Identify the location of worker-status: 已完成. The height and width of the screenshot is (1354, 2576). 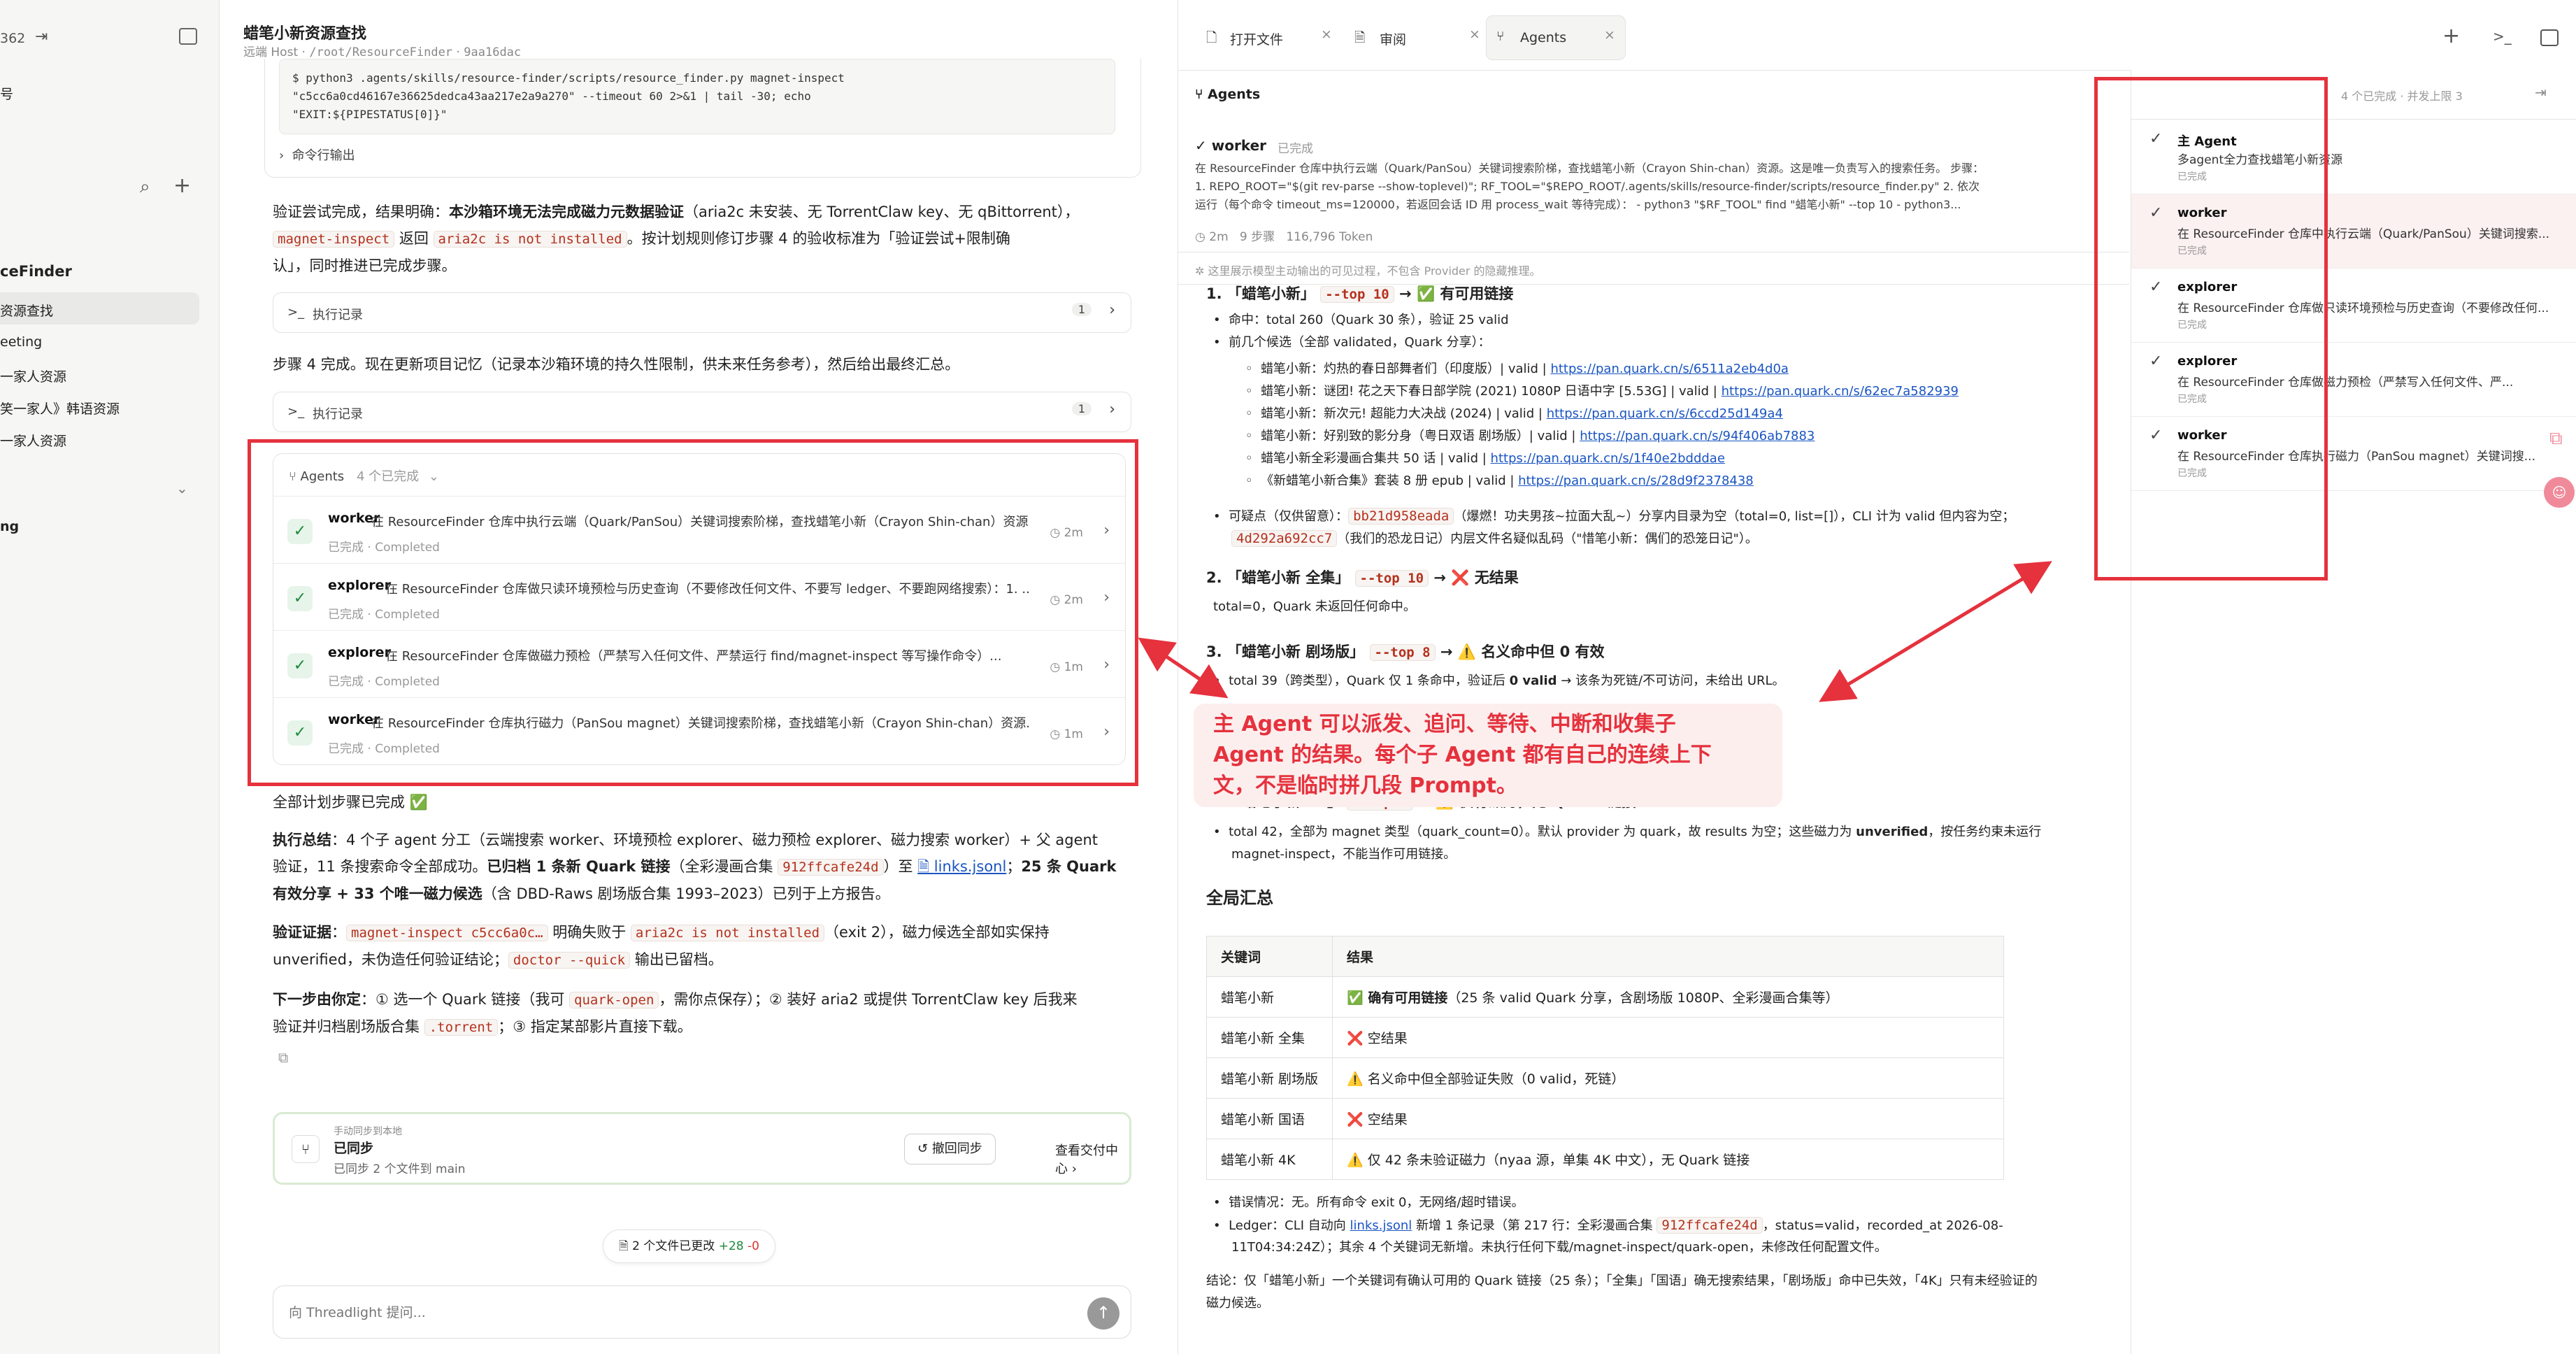
(1295, 149).